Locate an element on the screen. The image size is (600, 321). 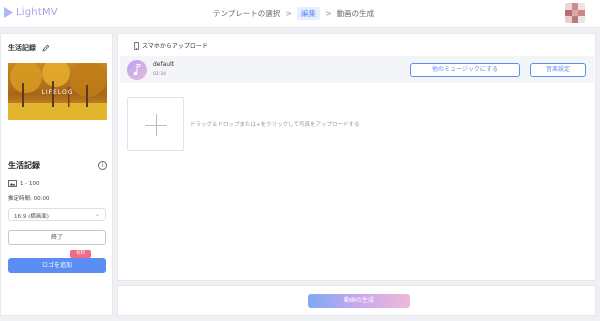
step-select-template: テンプレートの選択 is located at coordinates (246, 13).